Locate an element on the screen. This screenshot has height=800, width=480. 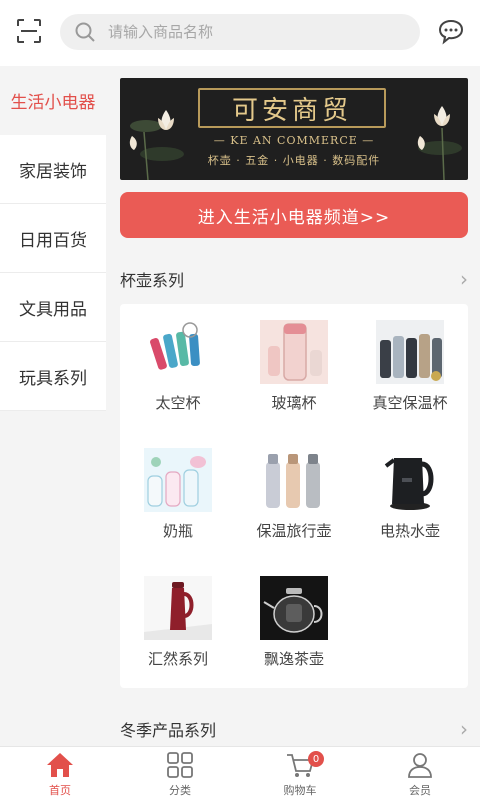
product-item: 奶瓶 is located at coordinates (178, 496).